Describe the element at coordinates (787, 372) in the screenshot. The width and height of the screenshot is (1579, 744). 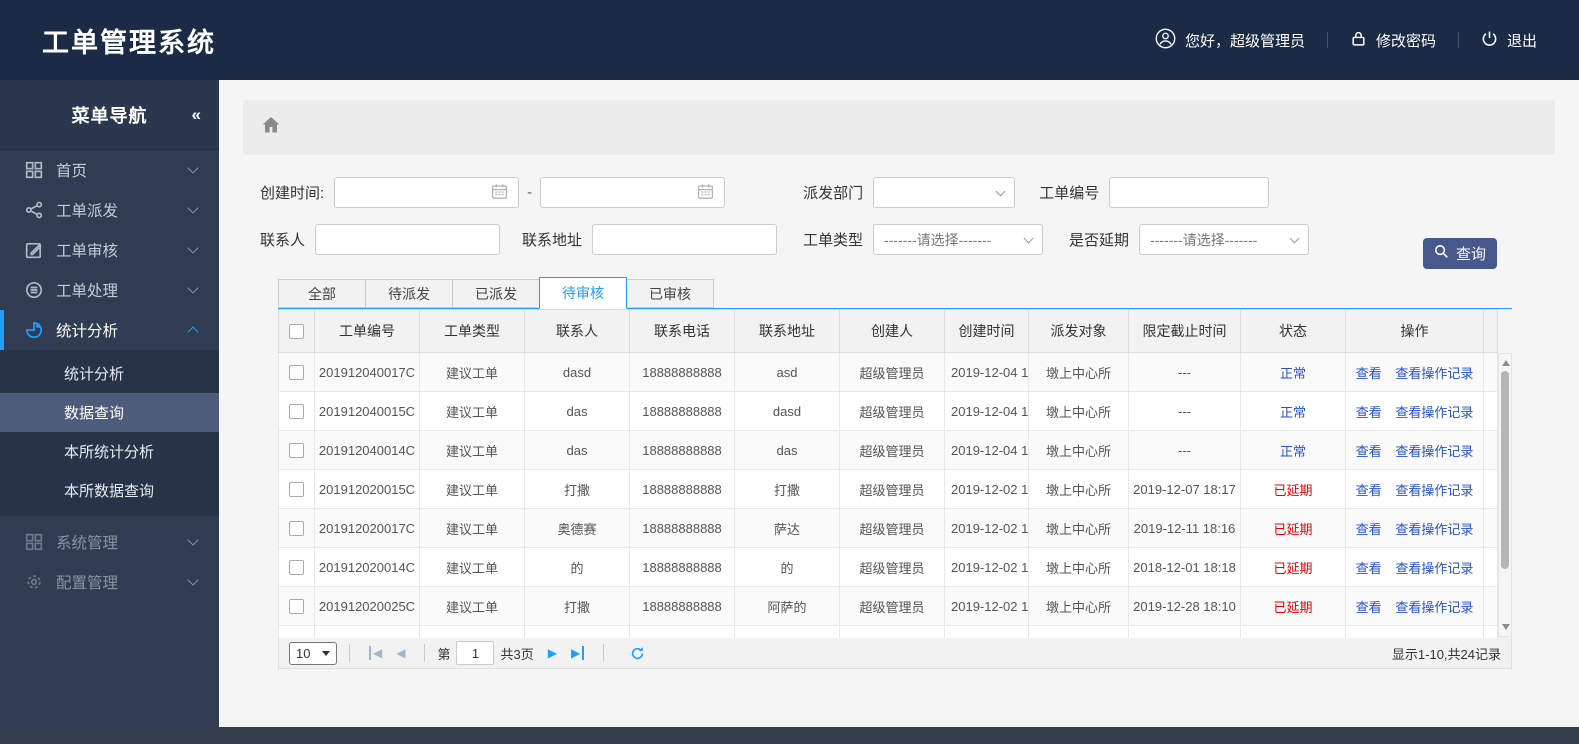
I see `cell-address: asd` at that location.